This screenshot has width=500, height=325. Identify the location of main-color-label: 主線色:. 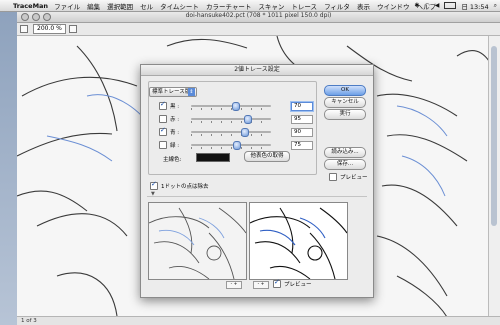
(172, 160).